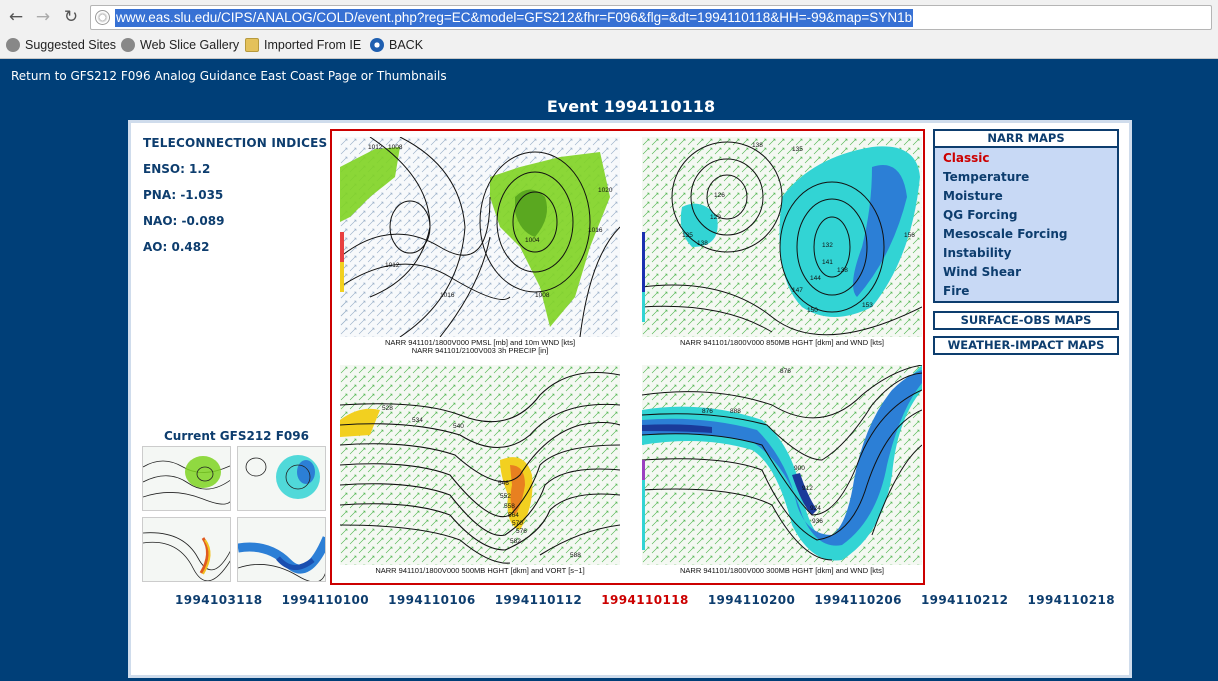 This screenshot has height=681, width=1218. What do you see at coordinates (509, 506) in the screenshot?
I see `height-label: 558` at bounding box center [509, 506].